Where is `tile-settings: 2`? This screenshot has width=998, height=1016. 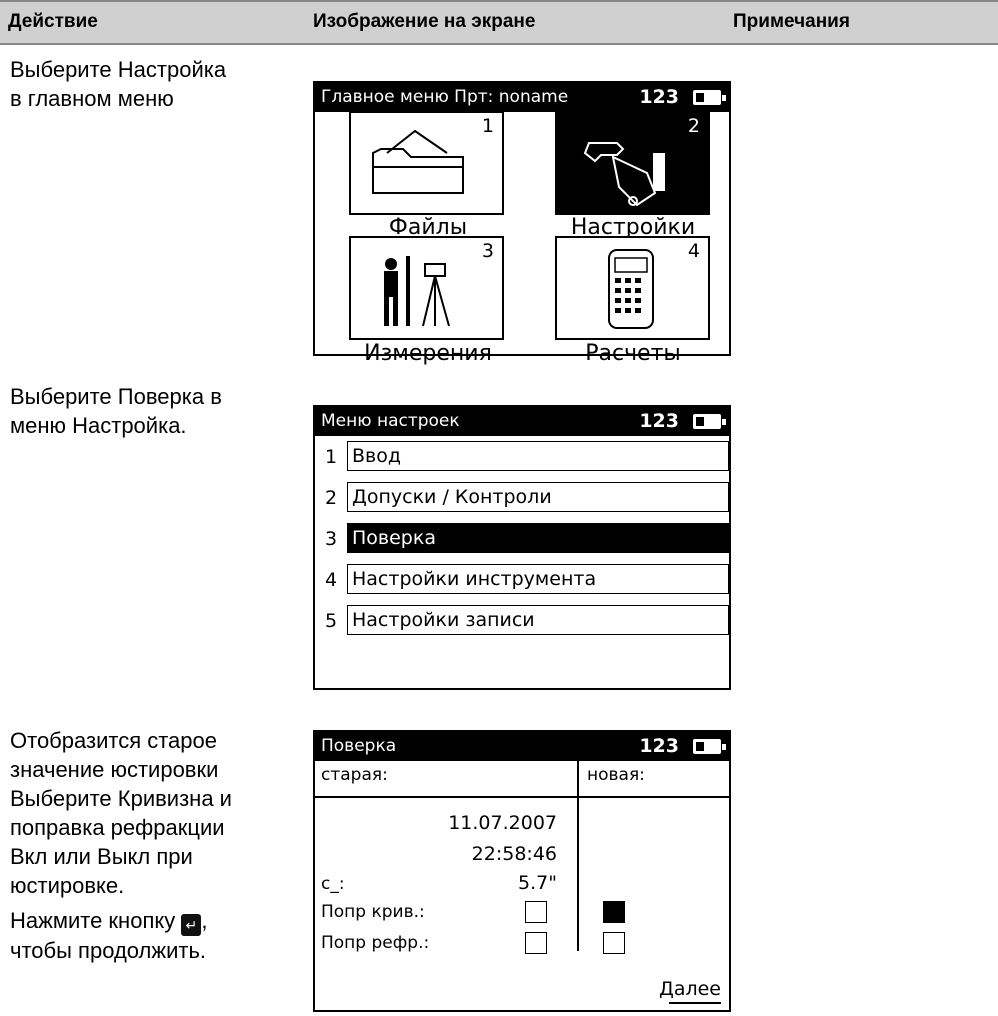 tile-settings: 2 is located at coordinates (632, 163).